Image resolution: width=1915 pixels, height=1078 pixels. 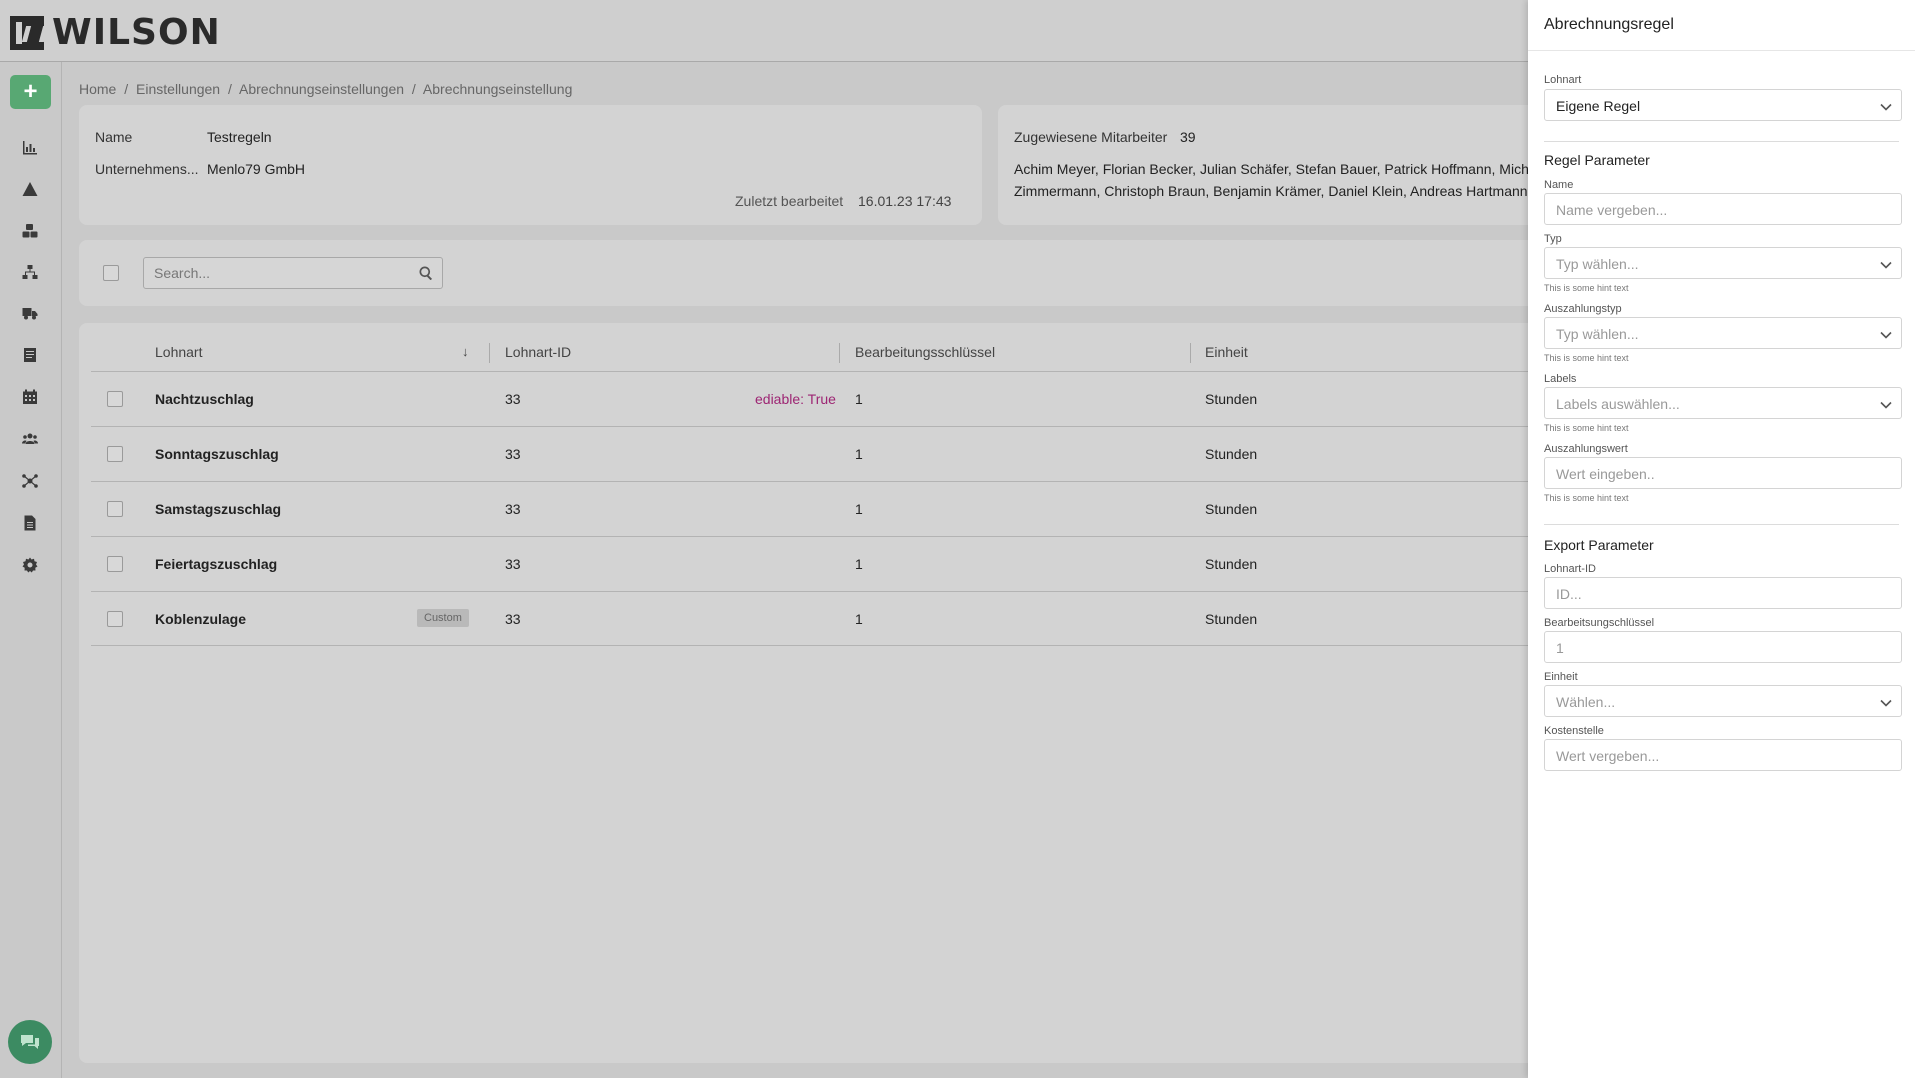 I want to click on column-header-bearbeitungsschluessel: Bearbeitungsschlüssel, so click(x=925, y=352).